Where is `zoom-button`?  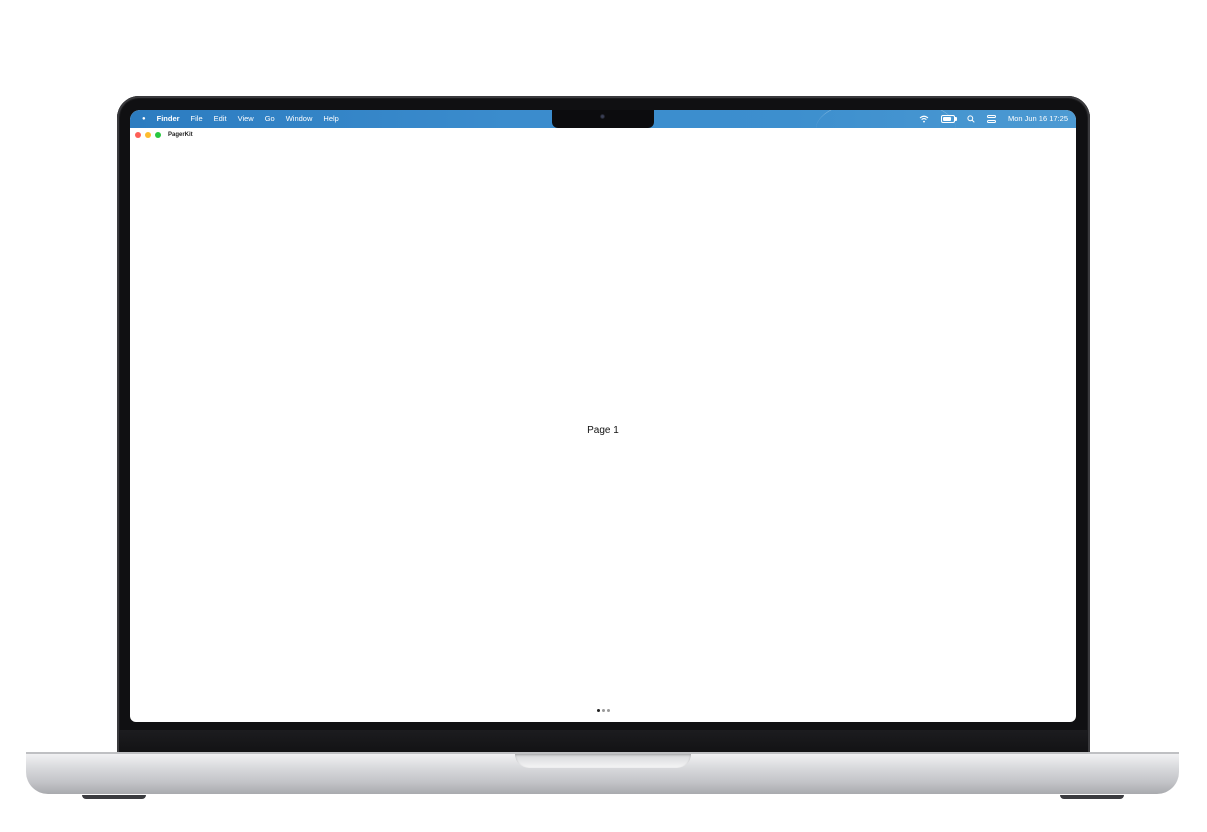 zoom-button is located at coordinates (158, 135).